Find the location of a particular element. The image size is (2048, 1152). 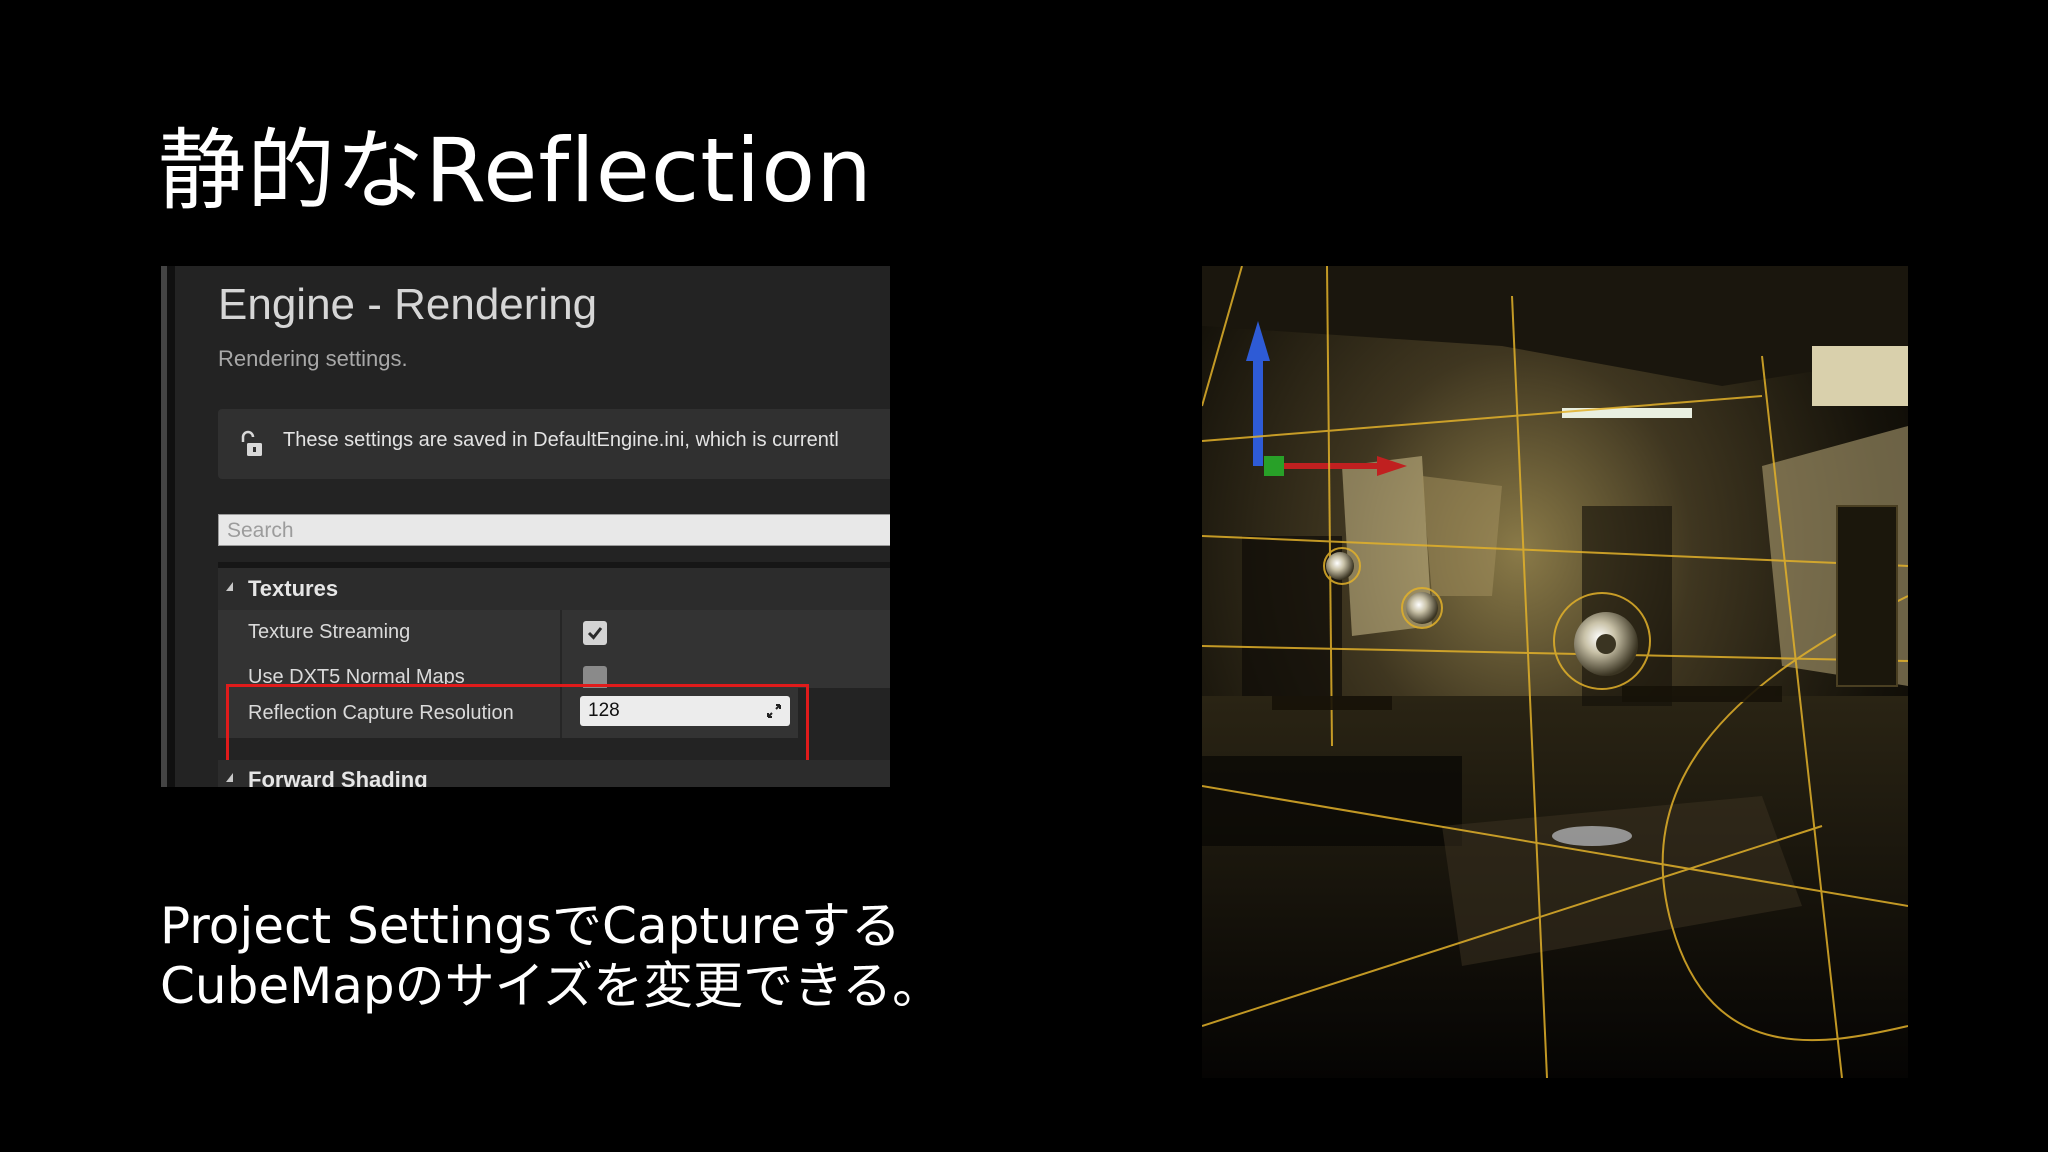

setting-row-texture-streaming: Texture Streaming is located at coordinates (554, 632).